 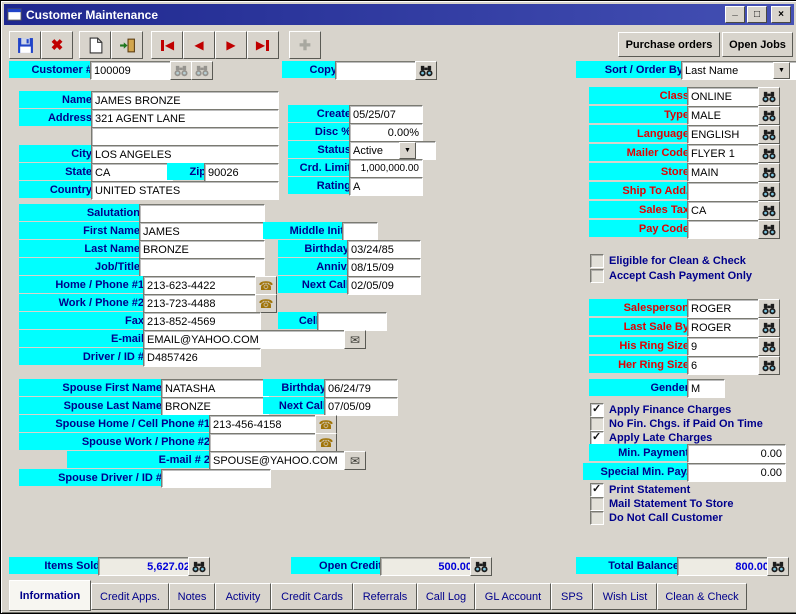 I want to click on print-statement-checkbox: Print Statement, so click(x=640, y=489).